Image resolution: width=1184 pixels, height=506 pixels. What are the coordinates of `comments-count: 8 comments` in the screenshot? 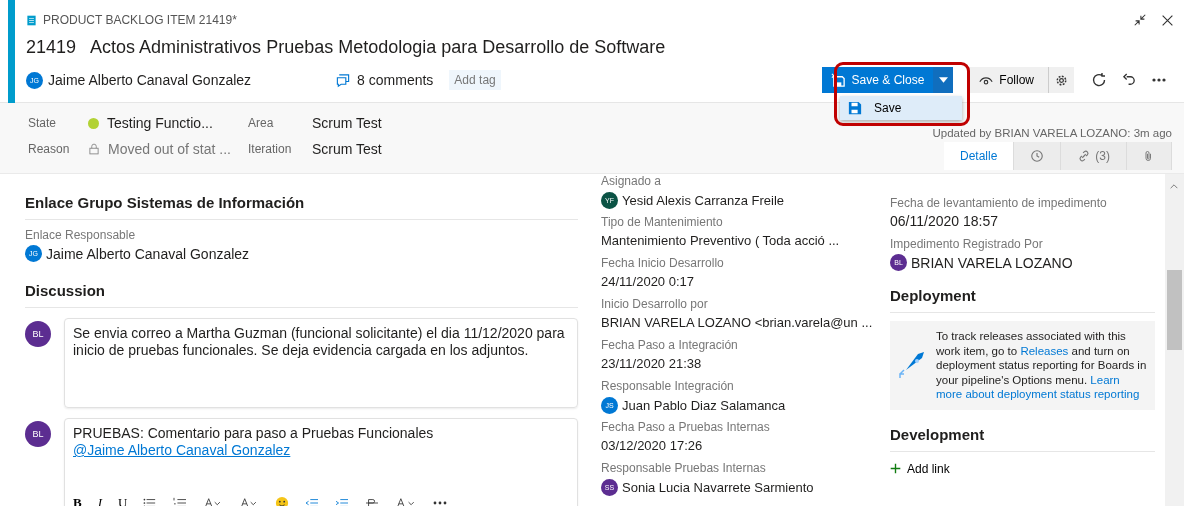 It's located at (395, 80).